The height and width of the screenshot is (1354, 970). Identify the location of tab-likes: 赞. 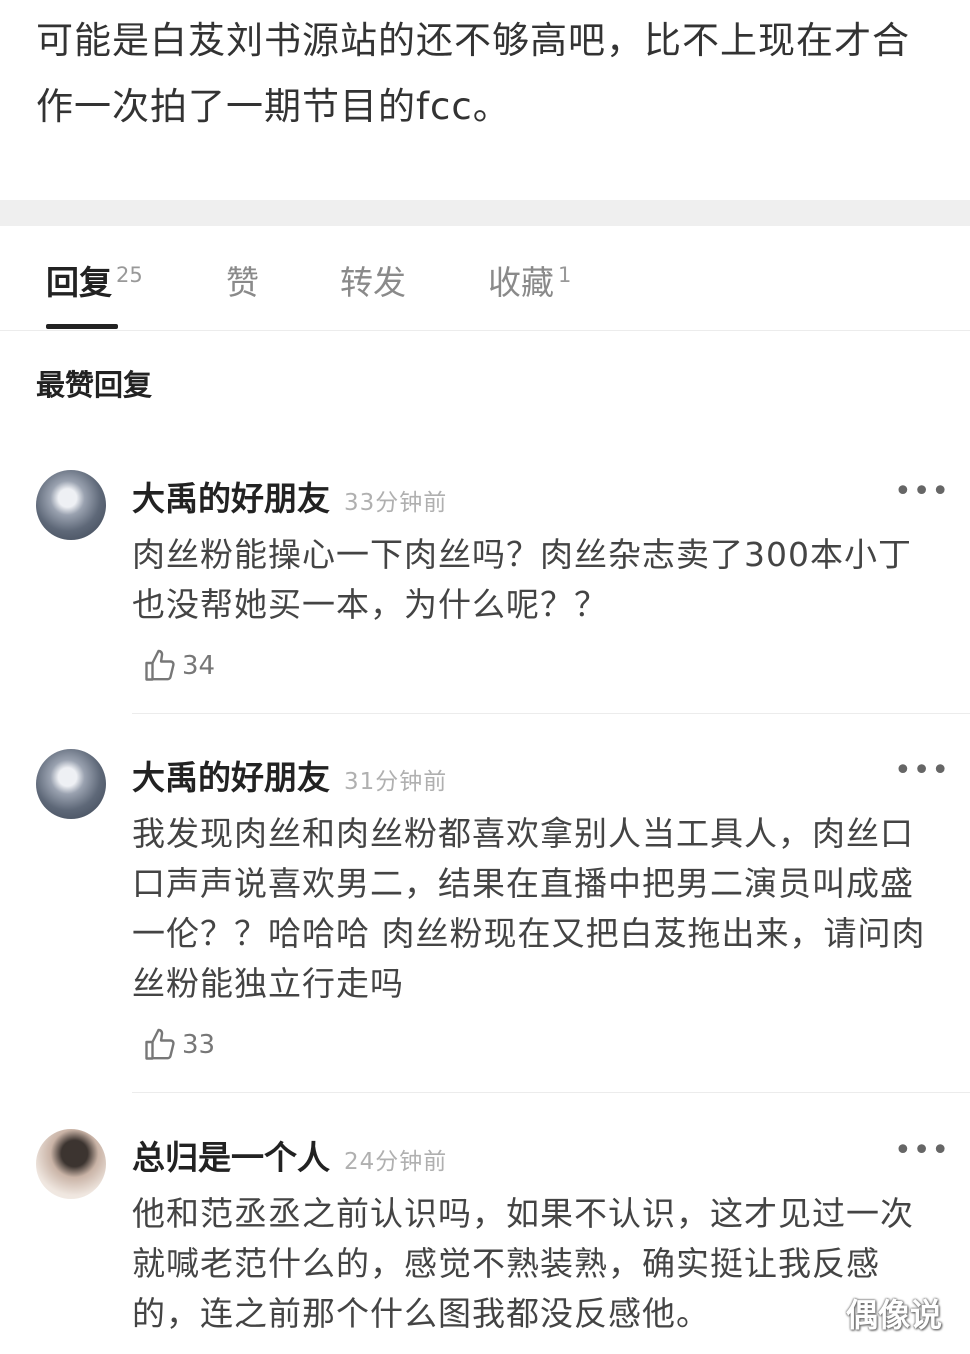
(242, 280).